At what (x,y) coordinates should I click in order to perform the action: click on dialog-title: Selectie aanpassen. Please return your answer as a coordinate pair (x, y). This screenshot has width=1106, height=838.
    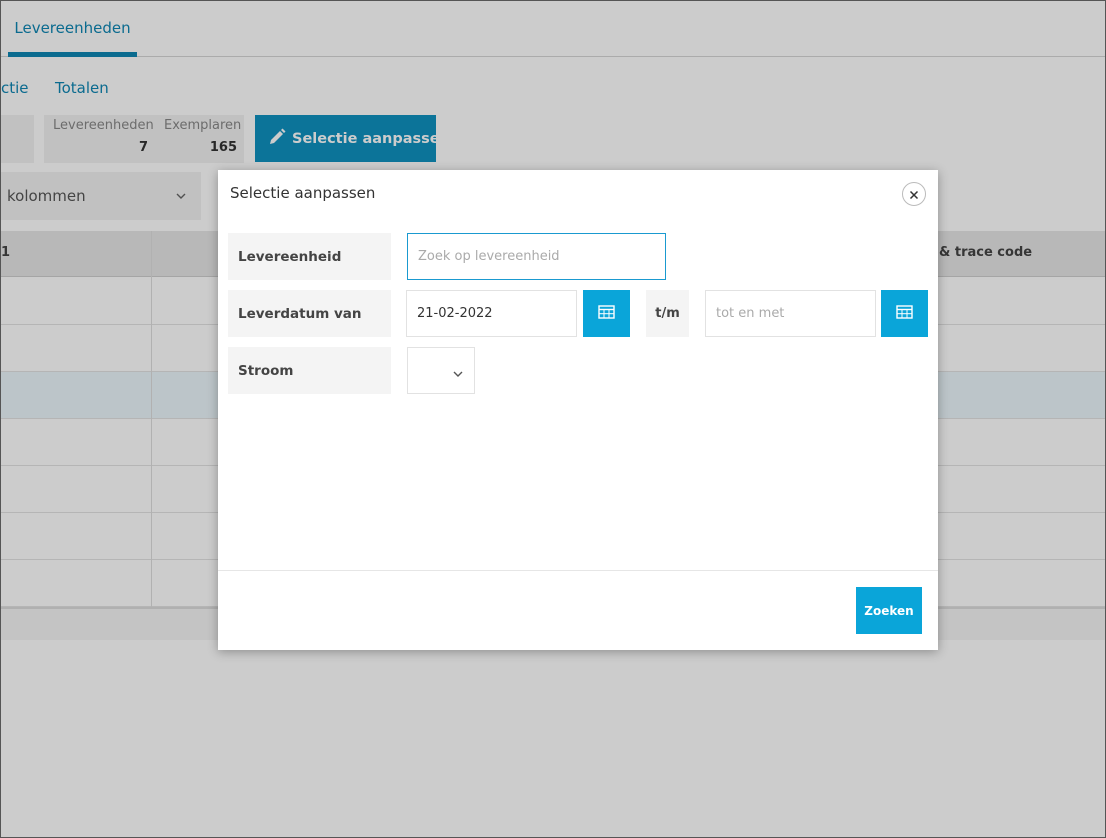
    Looking at the image, I should click on (303, 193).